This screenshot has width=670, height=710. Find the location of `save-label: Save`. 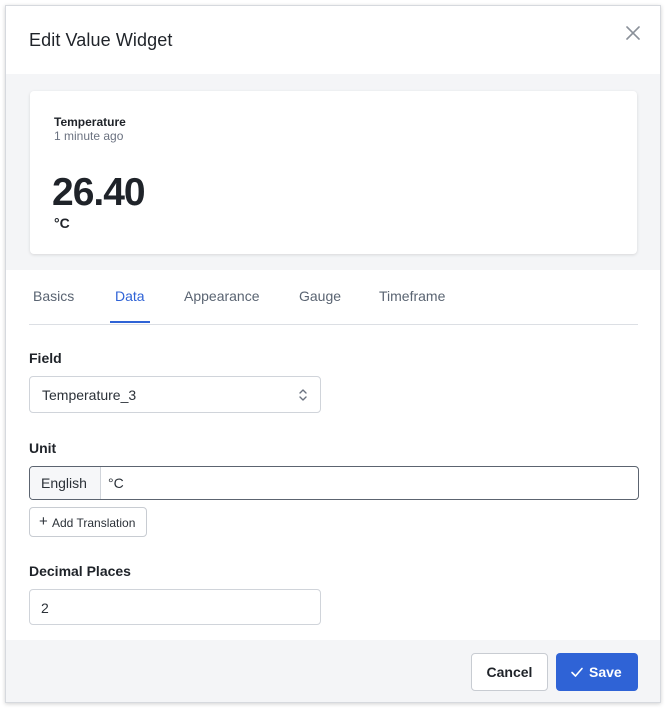

save-label: Save is located at coordinates (605, 672).